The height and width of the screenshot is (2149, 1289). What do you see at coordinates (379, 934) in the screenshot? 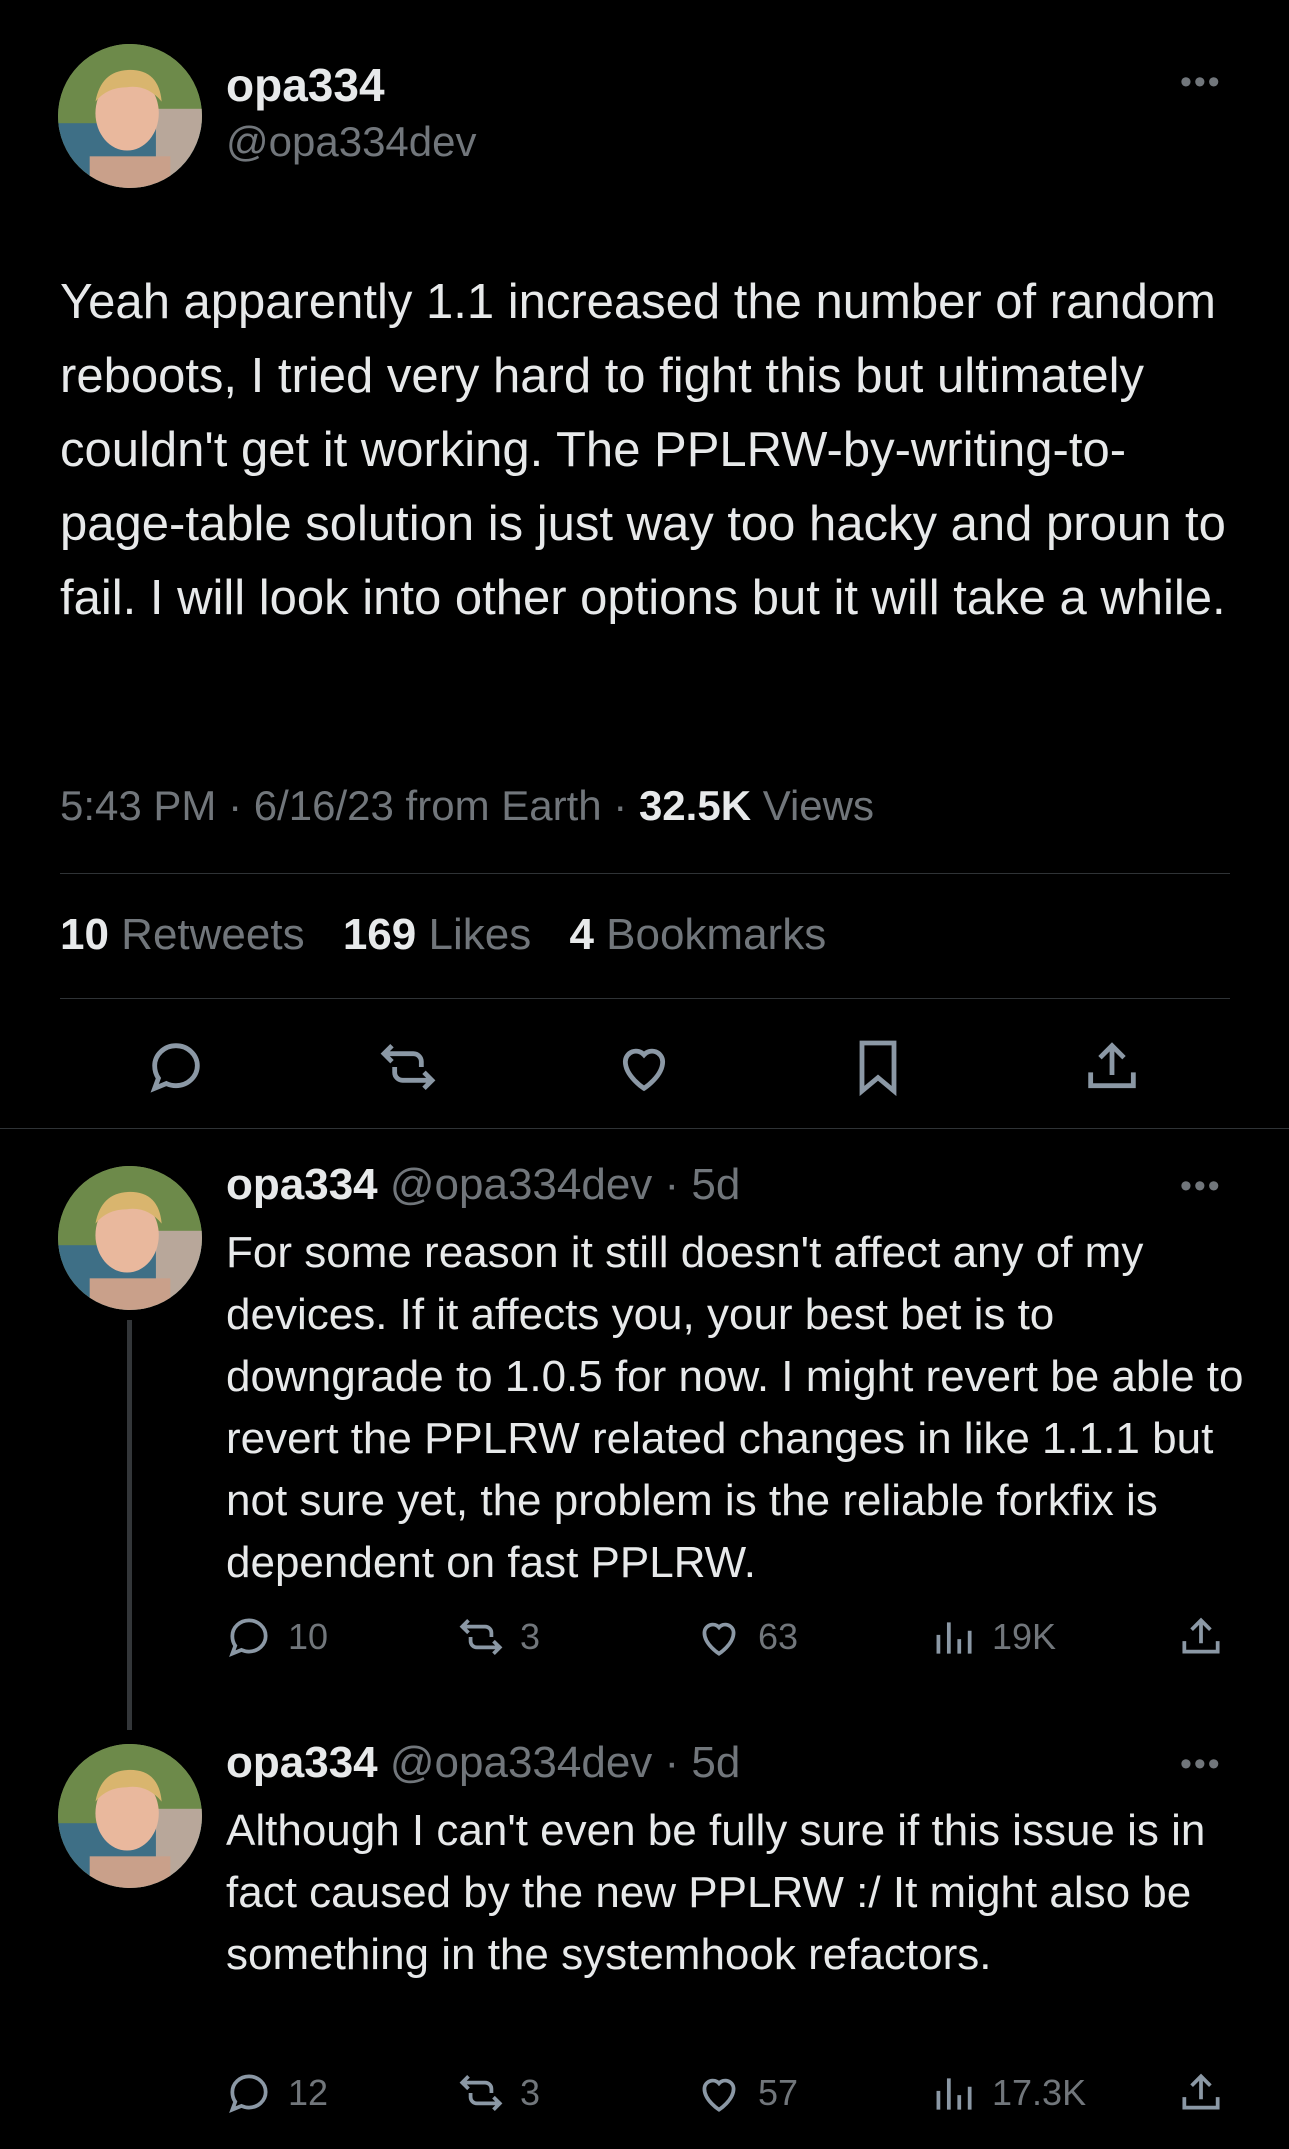
I see `likes-count: 169` at bounding box center [379, 934].